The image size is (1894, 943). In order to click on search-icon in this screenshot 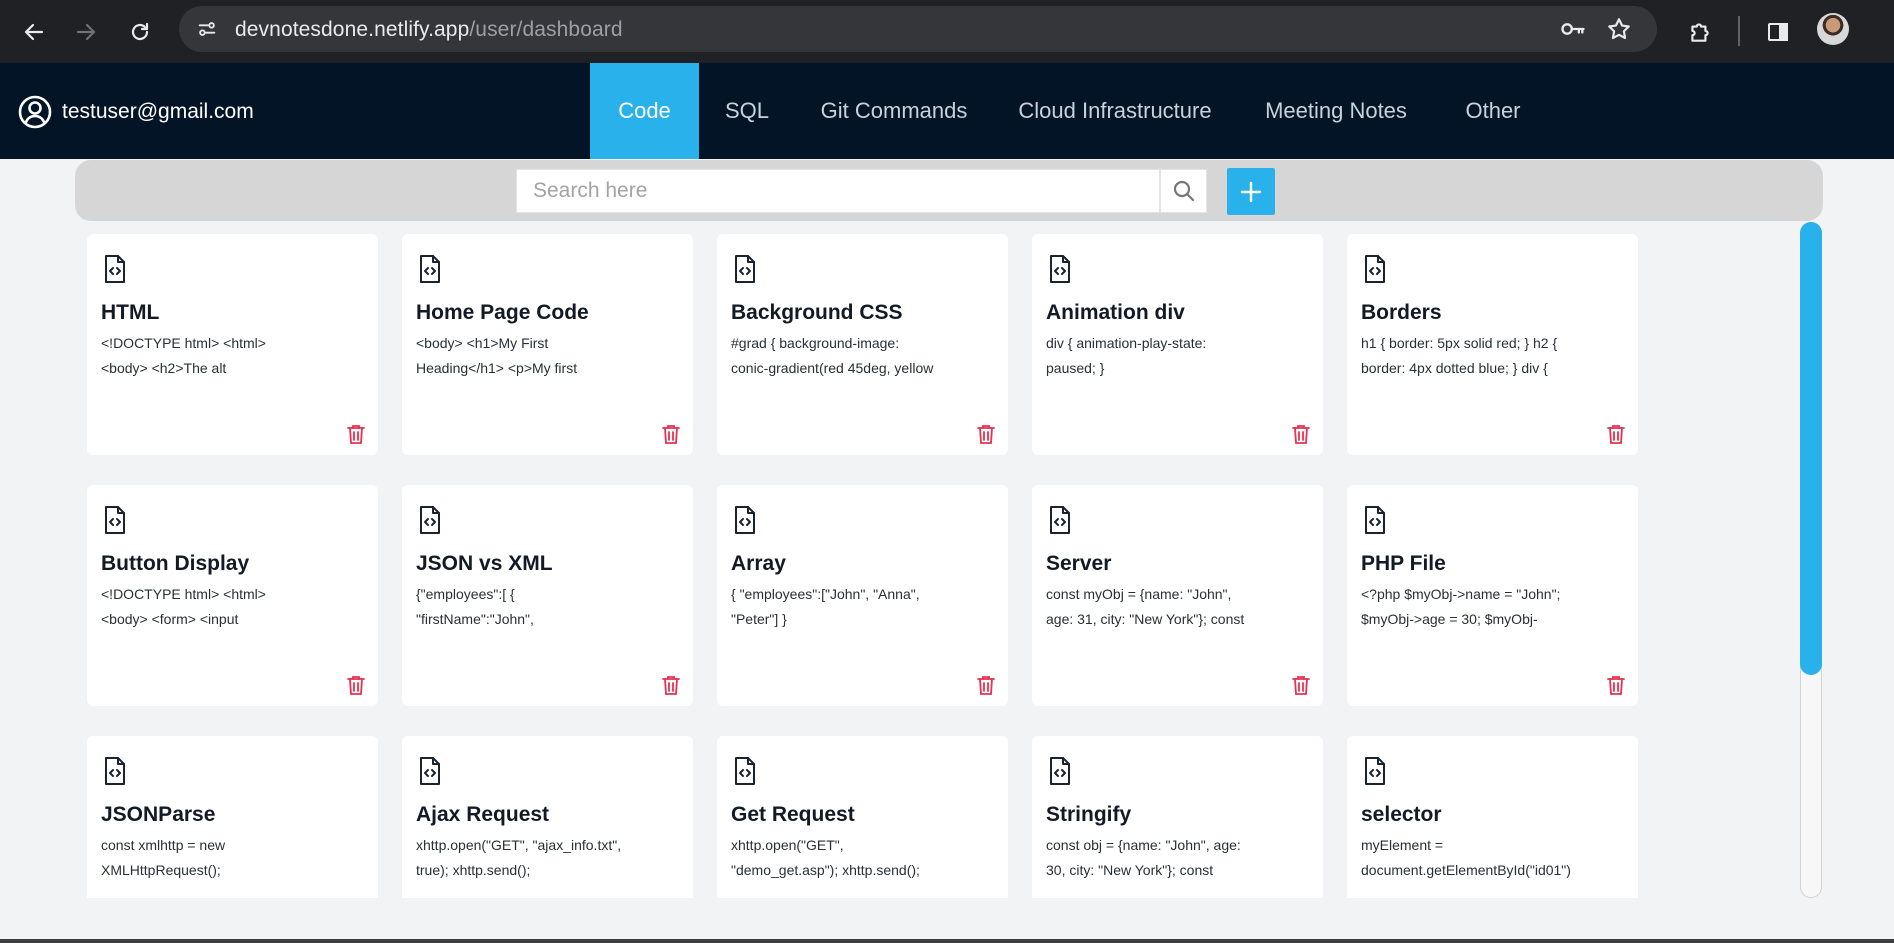, I will do `click(1183, 191)`.